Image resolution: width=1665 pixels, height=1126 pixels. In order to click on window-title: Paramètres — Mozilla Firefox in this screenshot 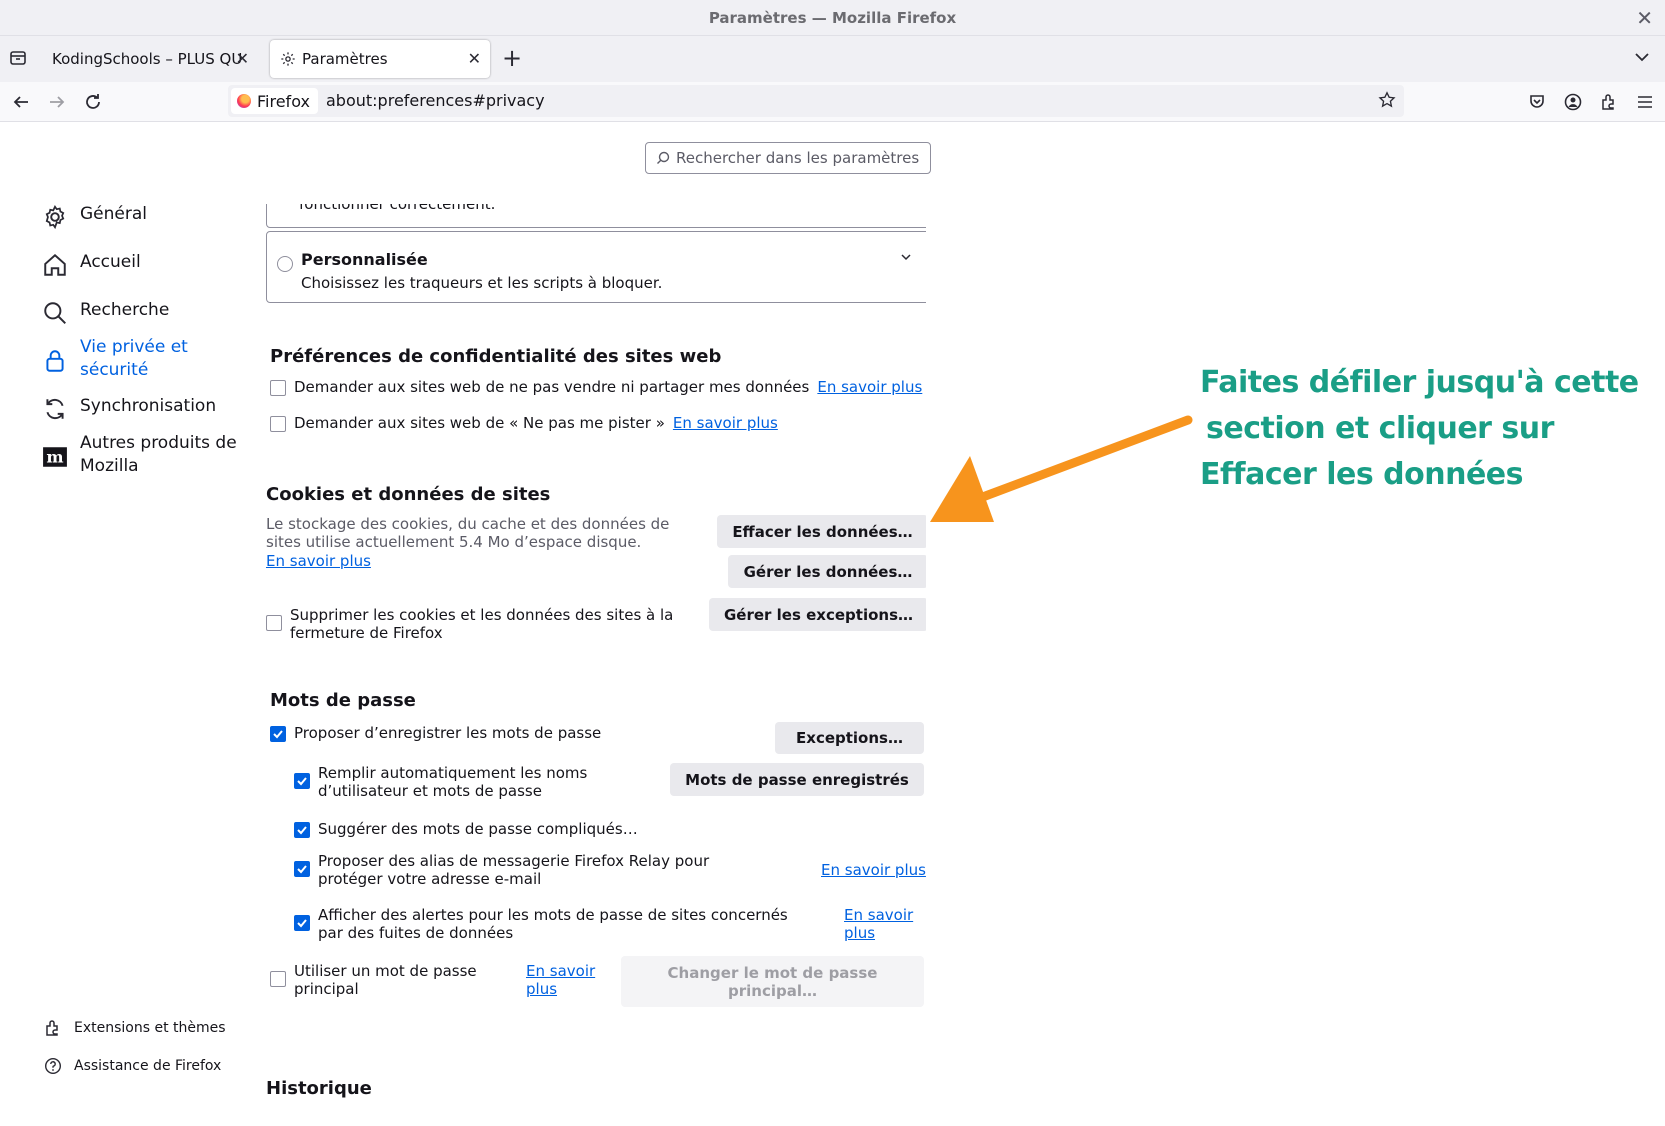, I will do `click(832, 18)`.